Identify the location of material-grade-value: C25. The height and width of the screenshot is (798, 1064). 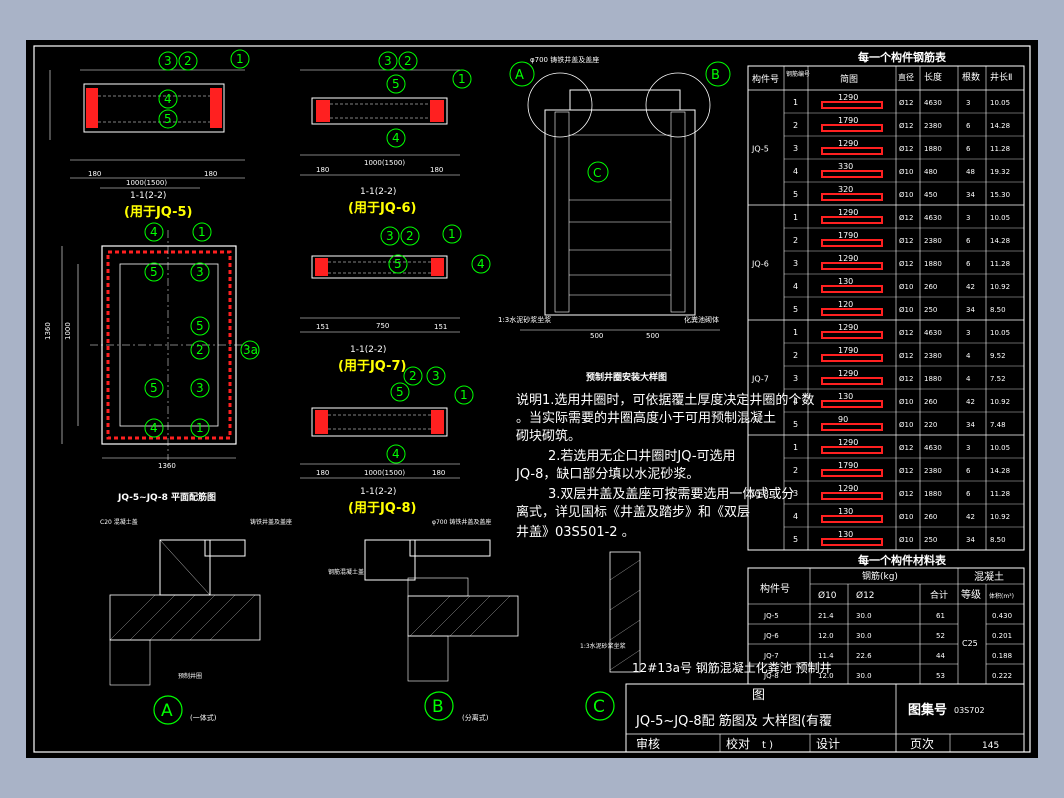
(970, 643).